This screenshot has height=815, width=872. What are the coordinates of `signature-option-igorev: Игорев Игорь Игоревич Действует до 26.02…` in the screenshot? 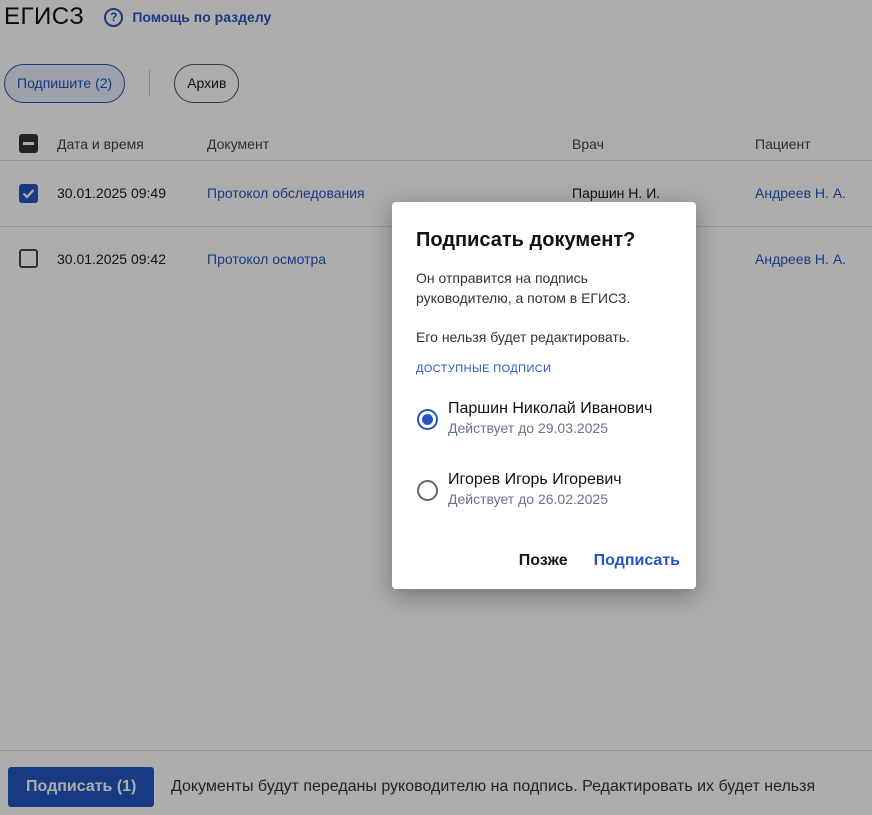 It's located at (551, 492).